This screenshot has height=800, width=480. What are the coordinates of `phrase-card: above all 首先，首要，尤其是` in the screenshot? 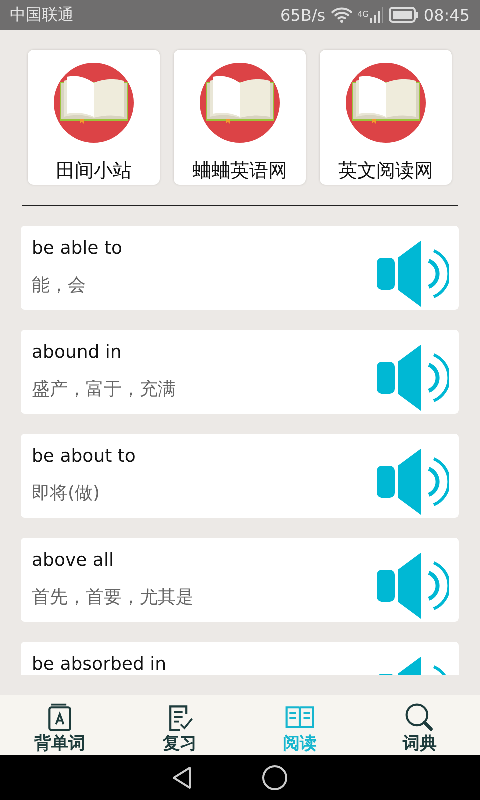 It's located at (240, 580).